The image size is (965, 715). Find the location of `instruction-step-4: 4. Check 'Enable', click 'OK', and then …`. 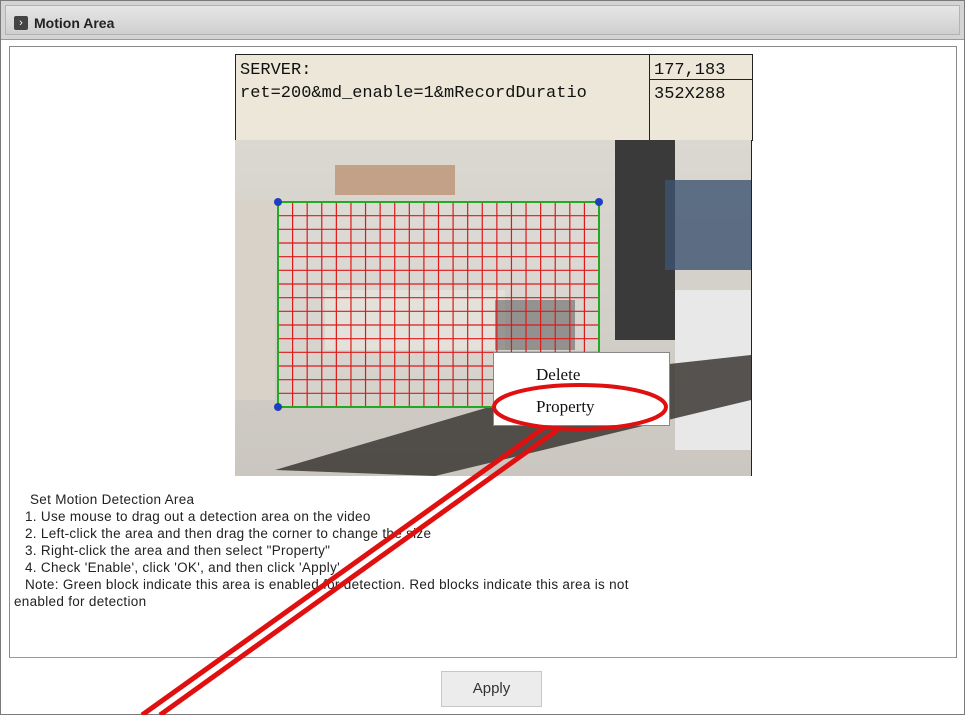

instruction-step-4: 4. Check 'Enable', click 'OK', and then … is located at coordinates (183, 567).